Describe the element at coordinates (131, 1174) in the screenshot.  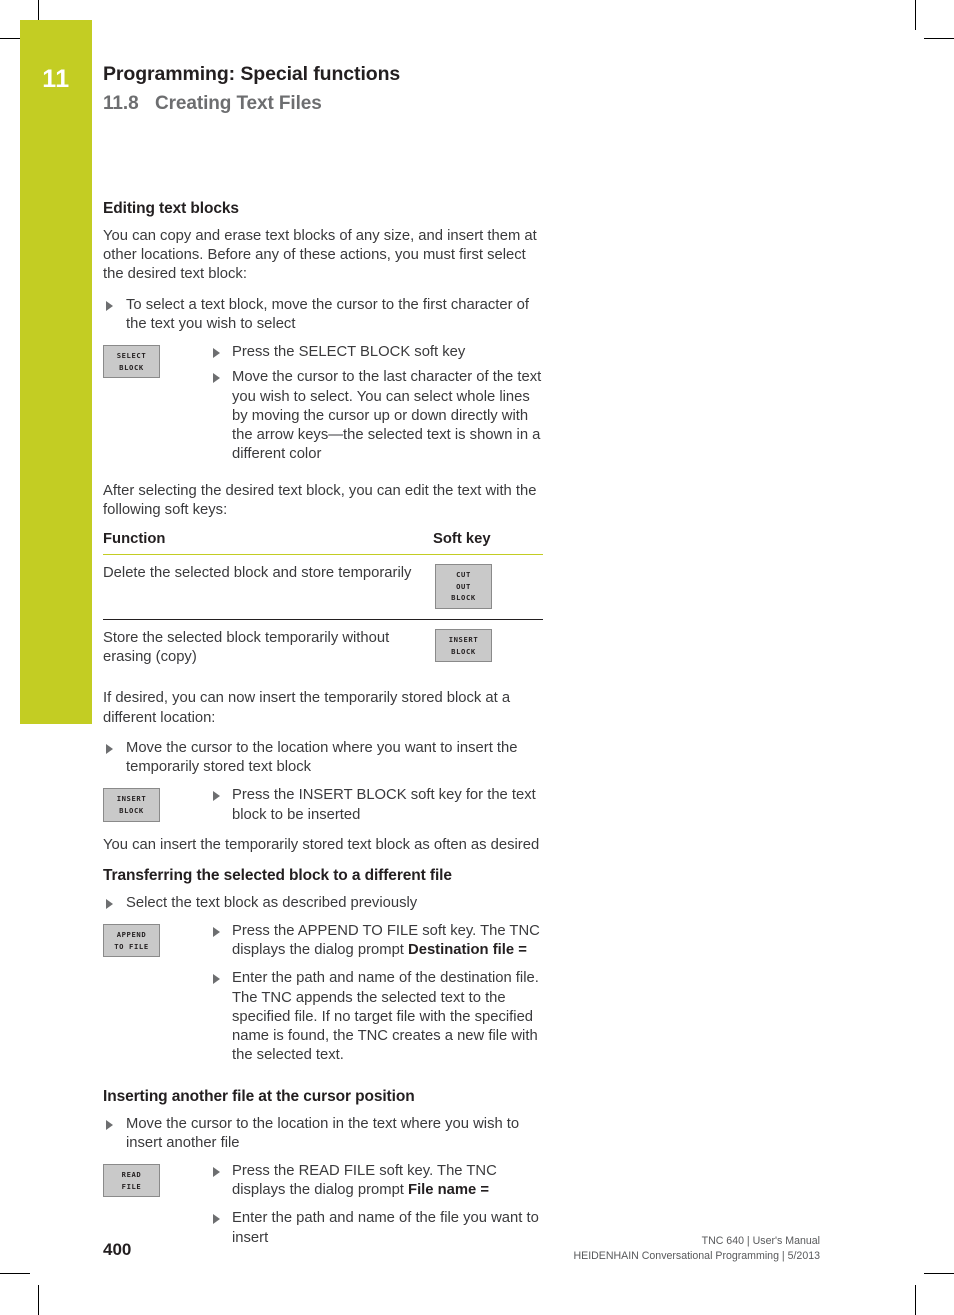
I see `softkey-line-1: READ` at that location.